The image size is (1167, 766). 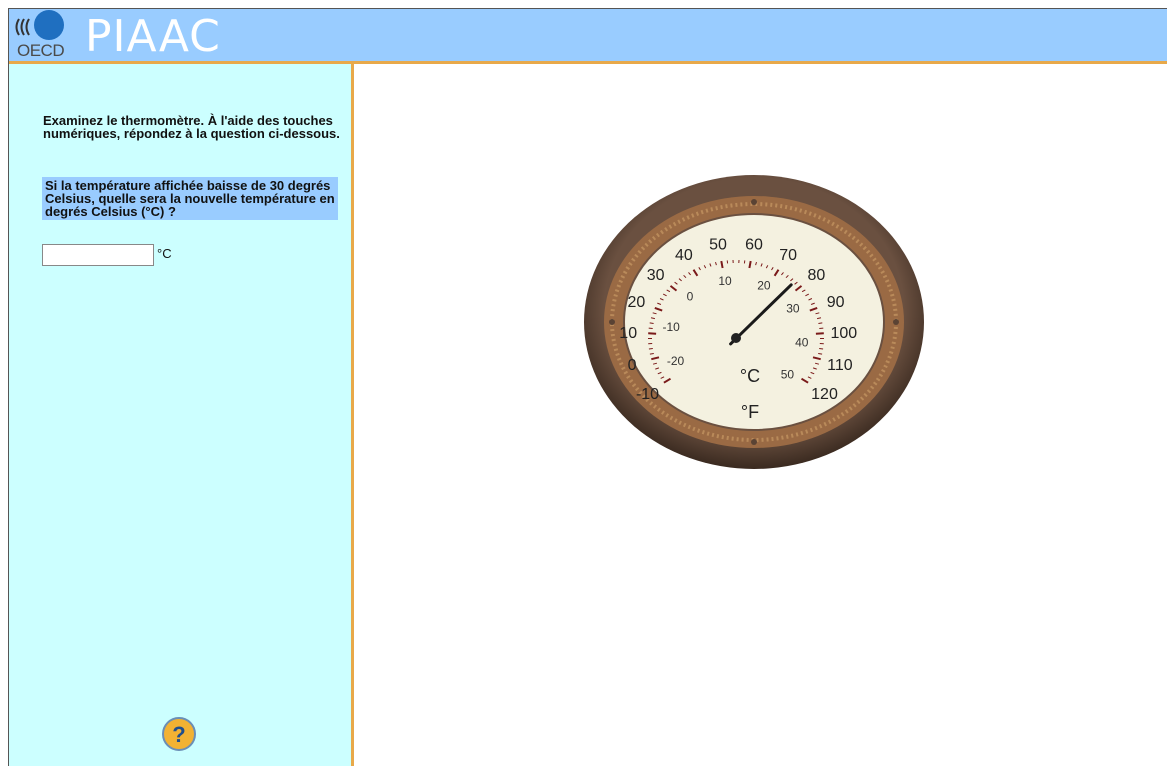 I want to click on fahrenheit-label: 10, so click(x=628, y=333).